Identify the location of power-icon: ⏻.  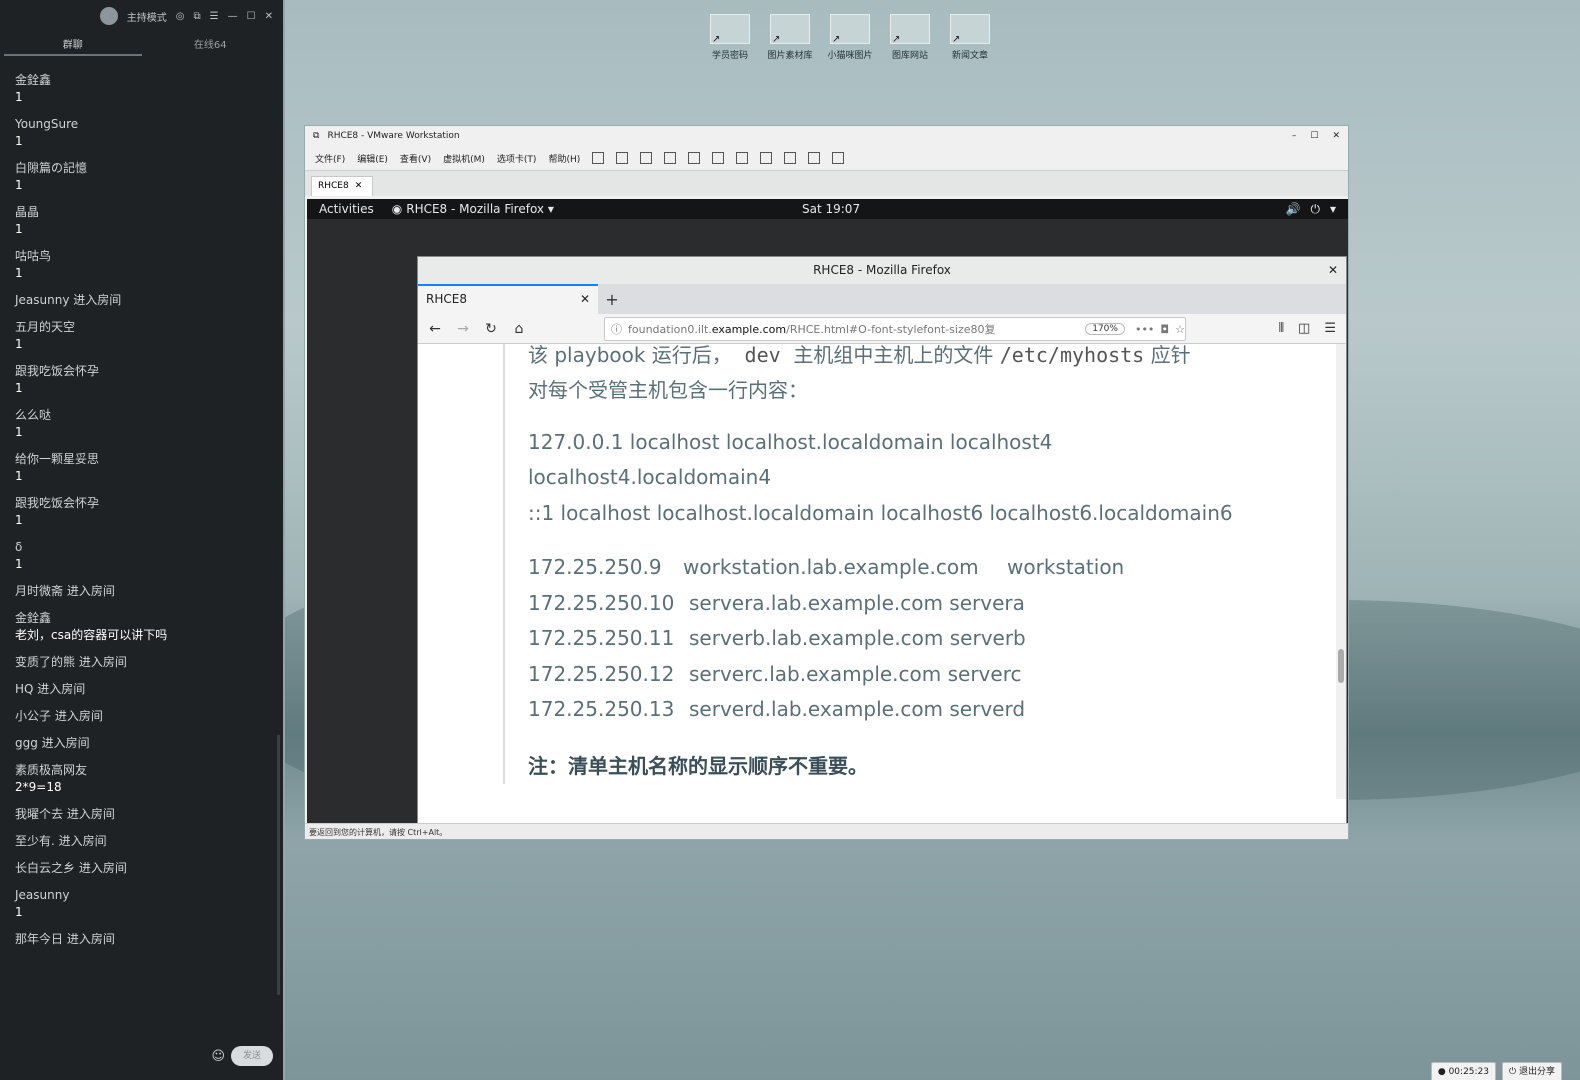
(1315, 209).